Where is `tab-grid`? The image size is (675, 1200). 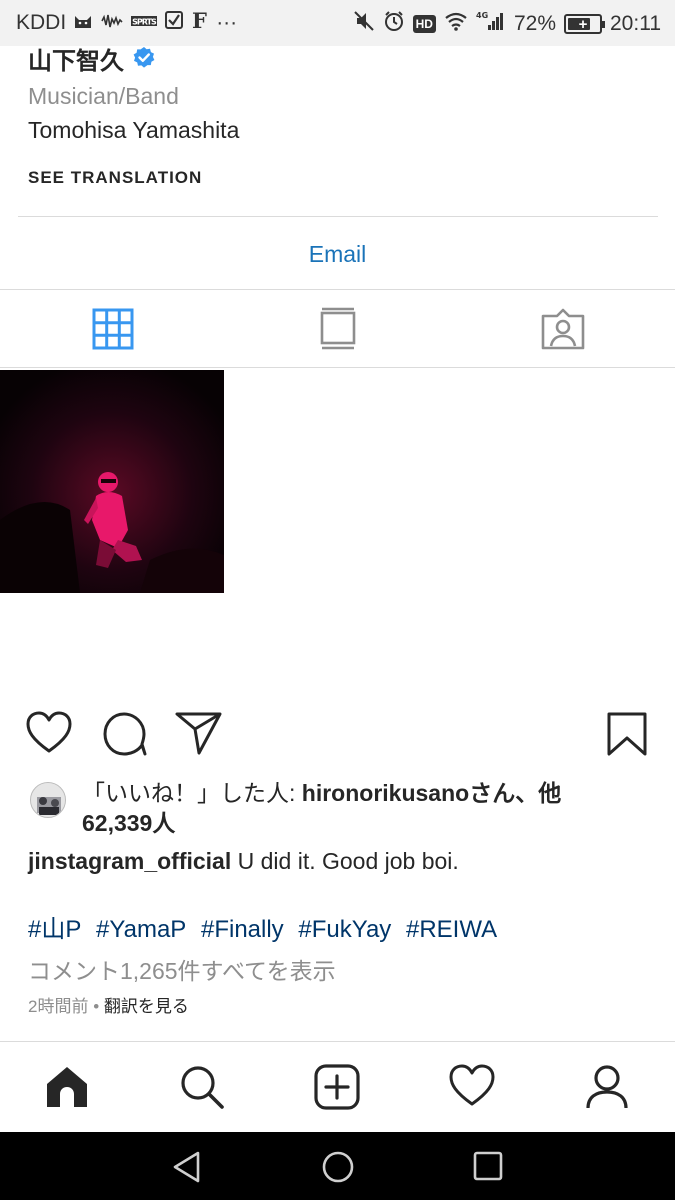
tab-grid is located at coordinates (112, 328).